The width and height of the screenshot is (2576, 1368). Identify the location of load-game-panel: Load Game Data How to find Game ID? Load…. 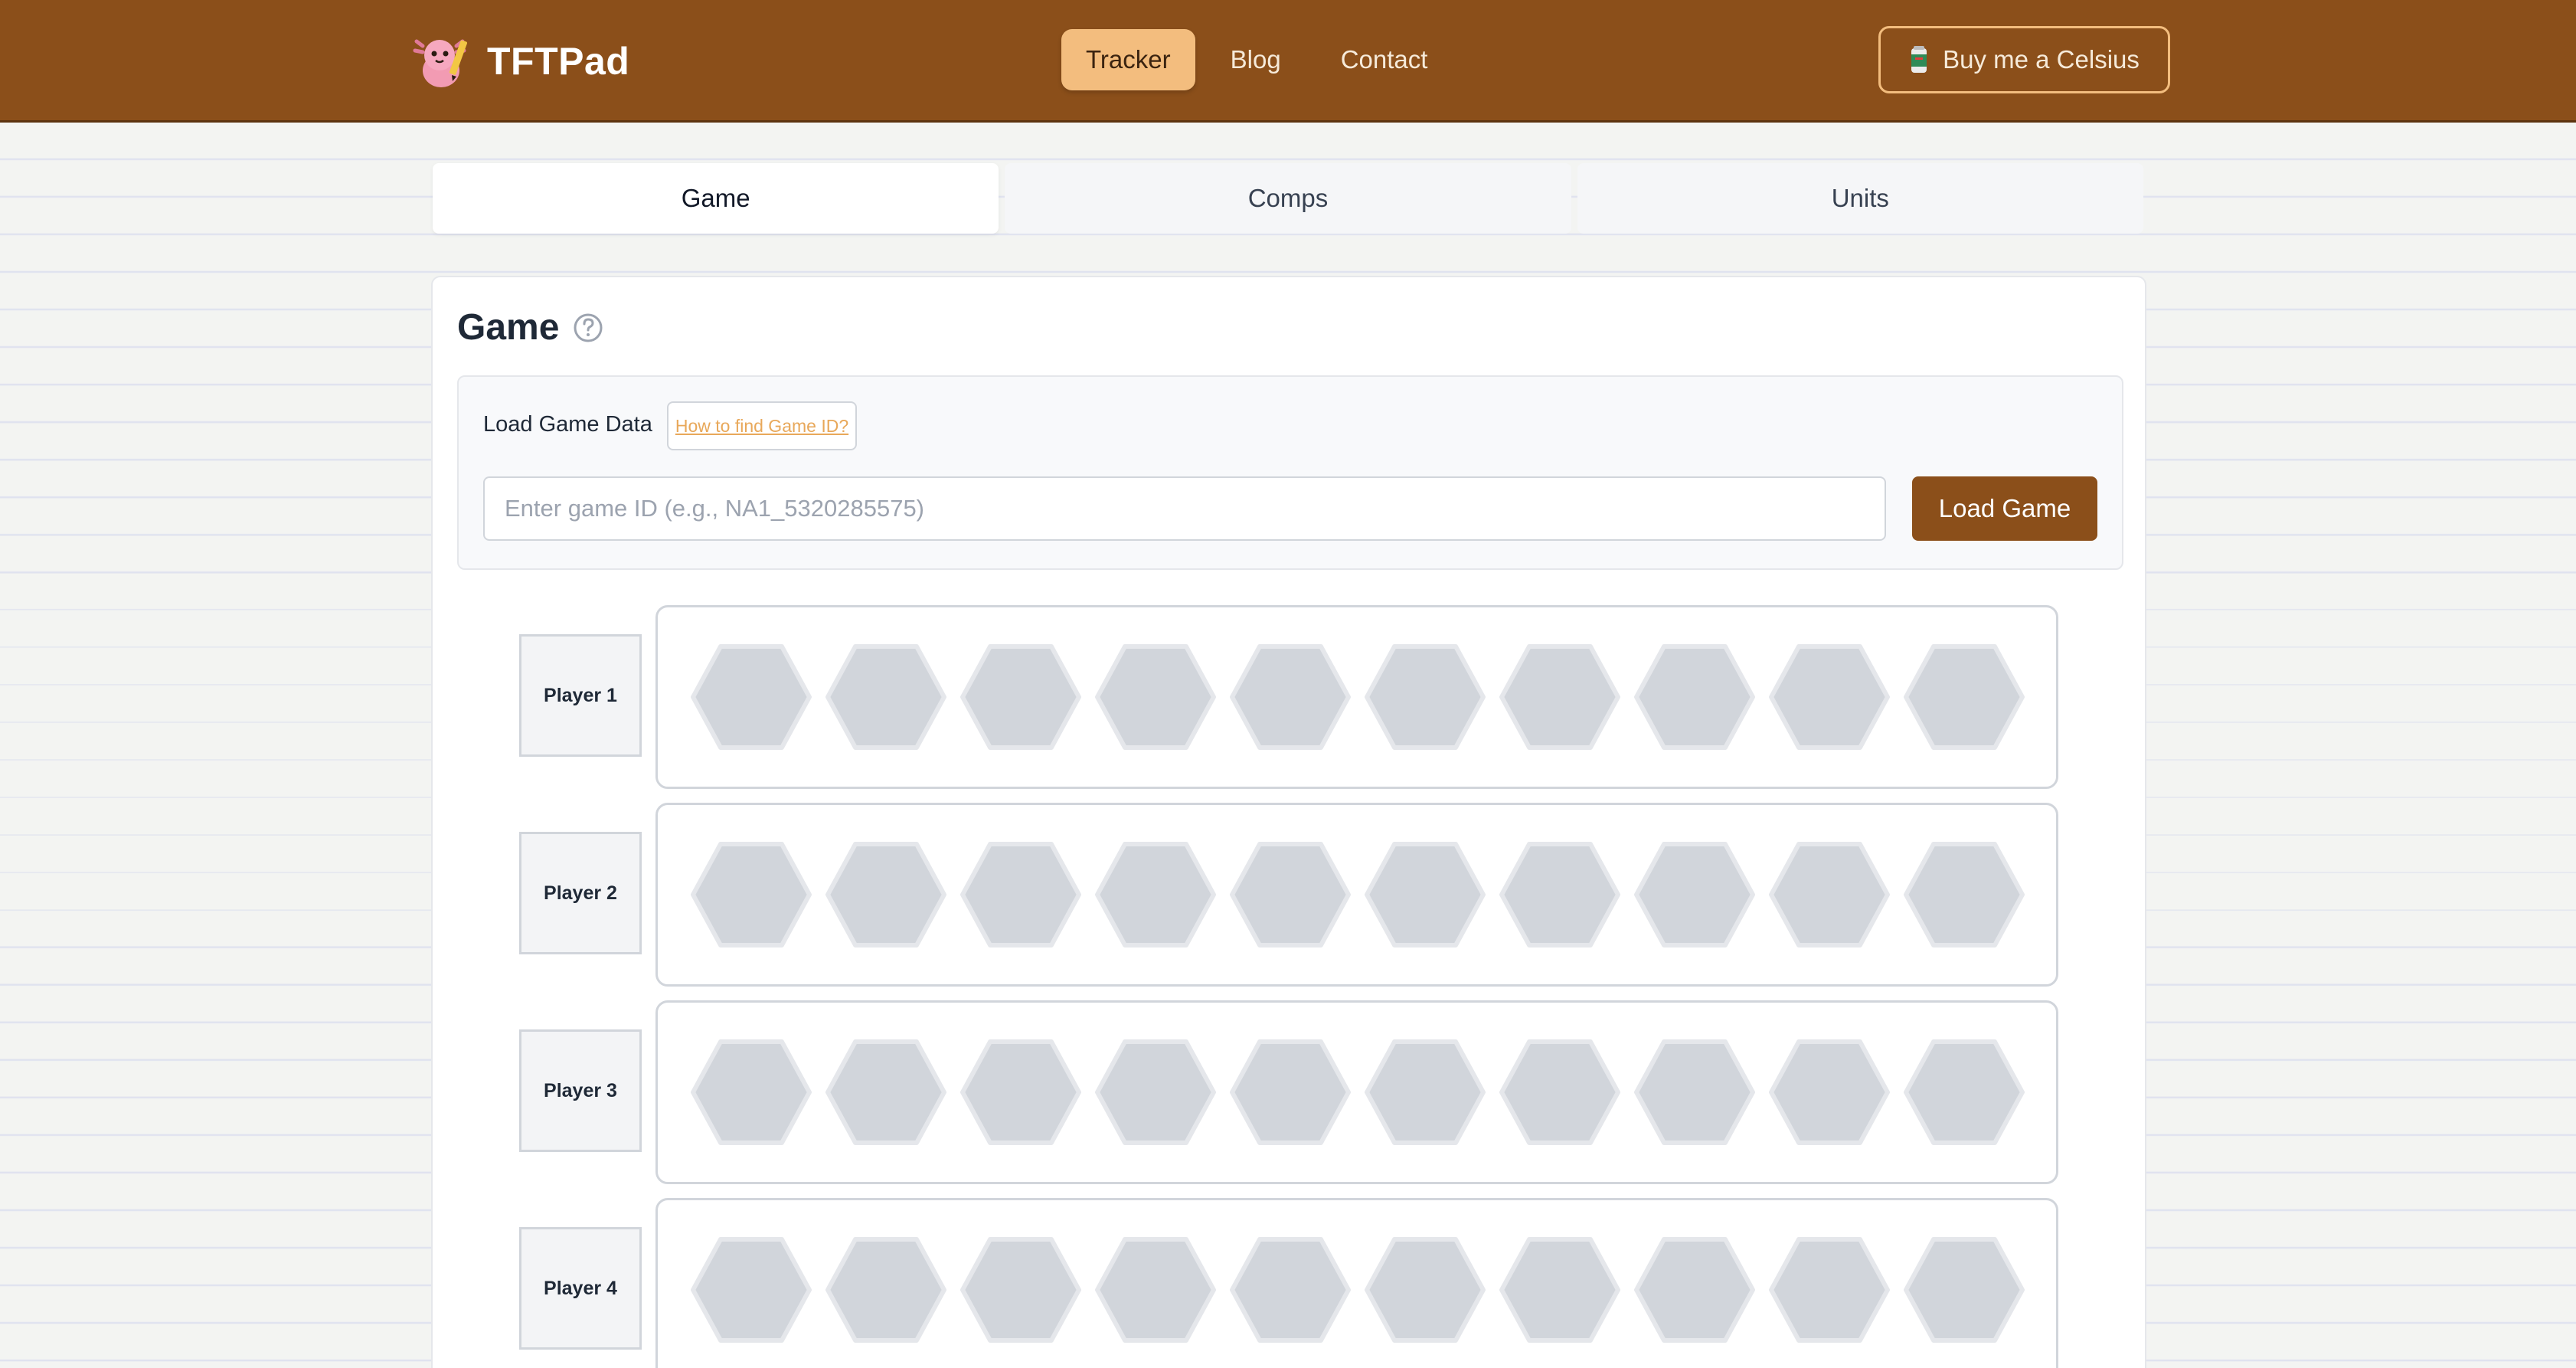
(1290, 472).